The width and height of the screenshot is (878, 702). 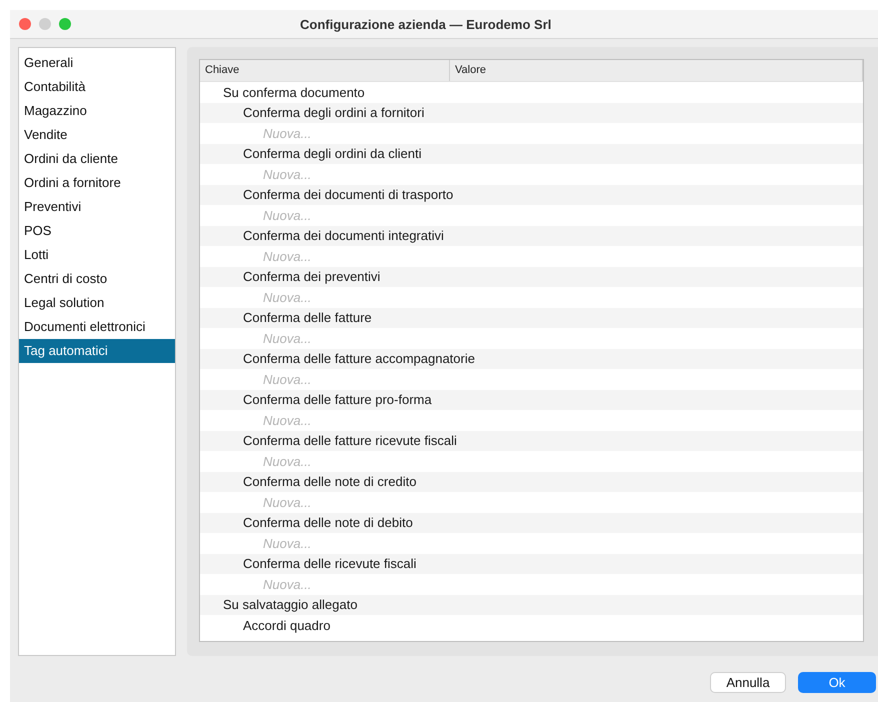 I want to click on sidebar-item: Preventivi, so click(x=97, y=207).